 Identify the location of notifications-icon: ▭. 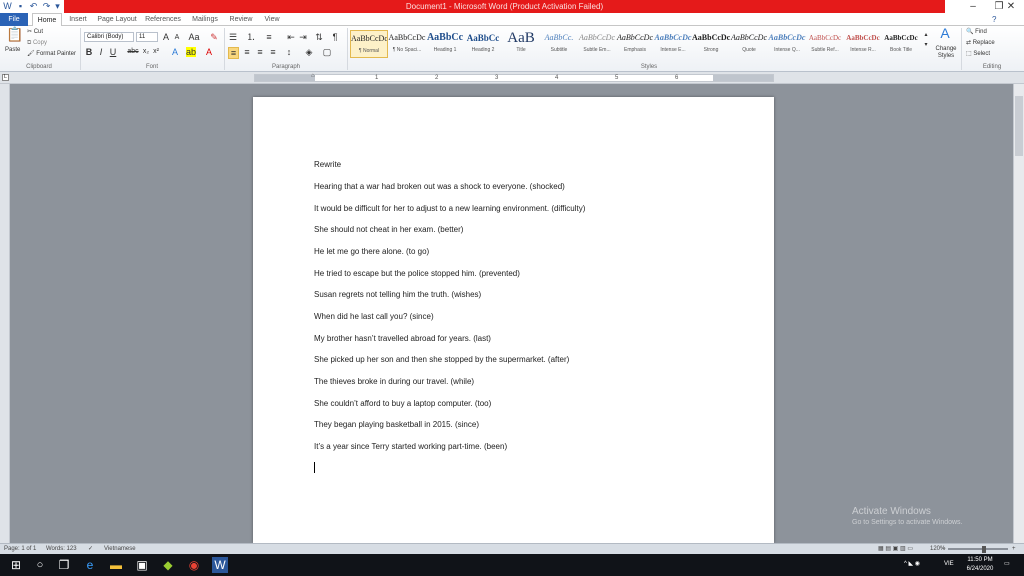
(1007, 564).